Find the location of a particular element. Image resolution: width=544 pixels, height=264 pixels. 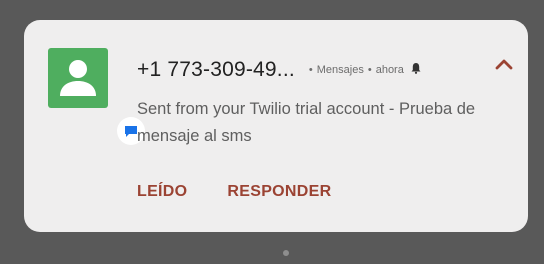

notification-header: +1 773-309-49... • Mensajes • ahora is located at coordinates (312, 70).